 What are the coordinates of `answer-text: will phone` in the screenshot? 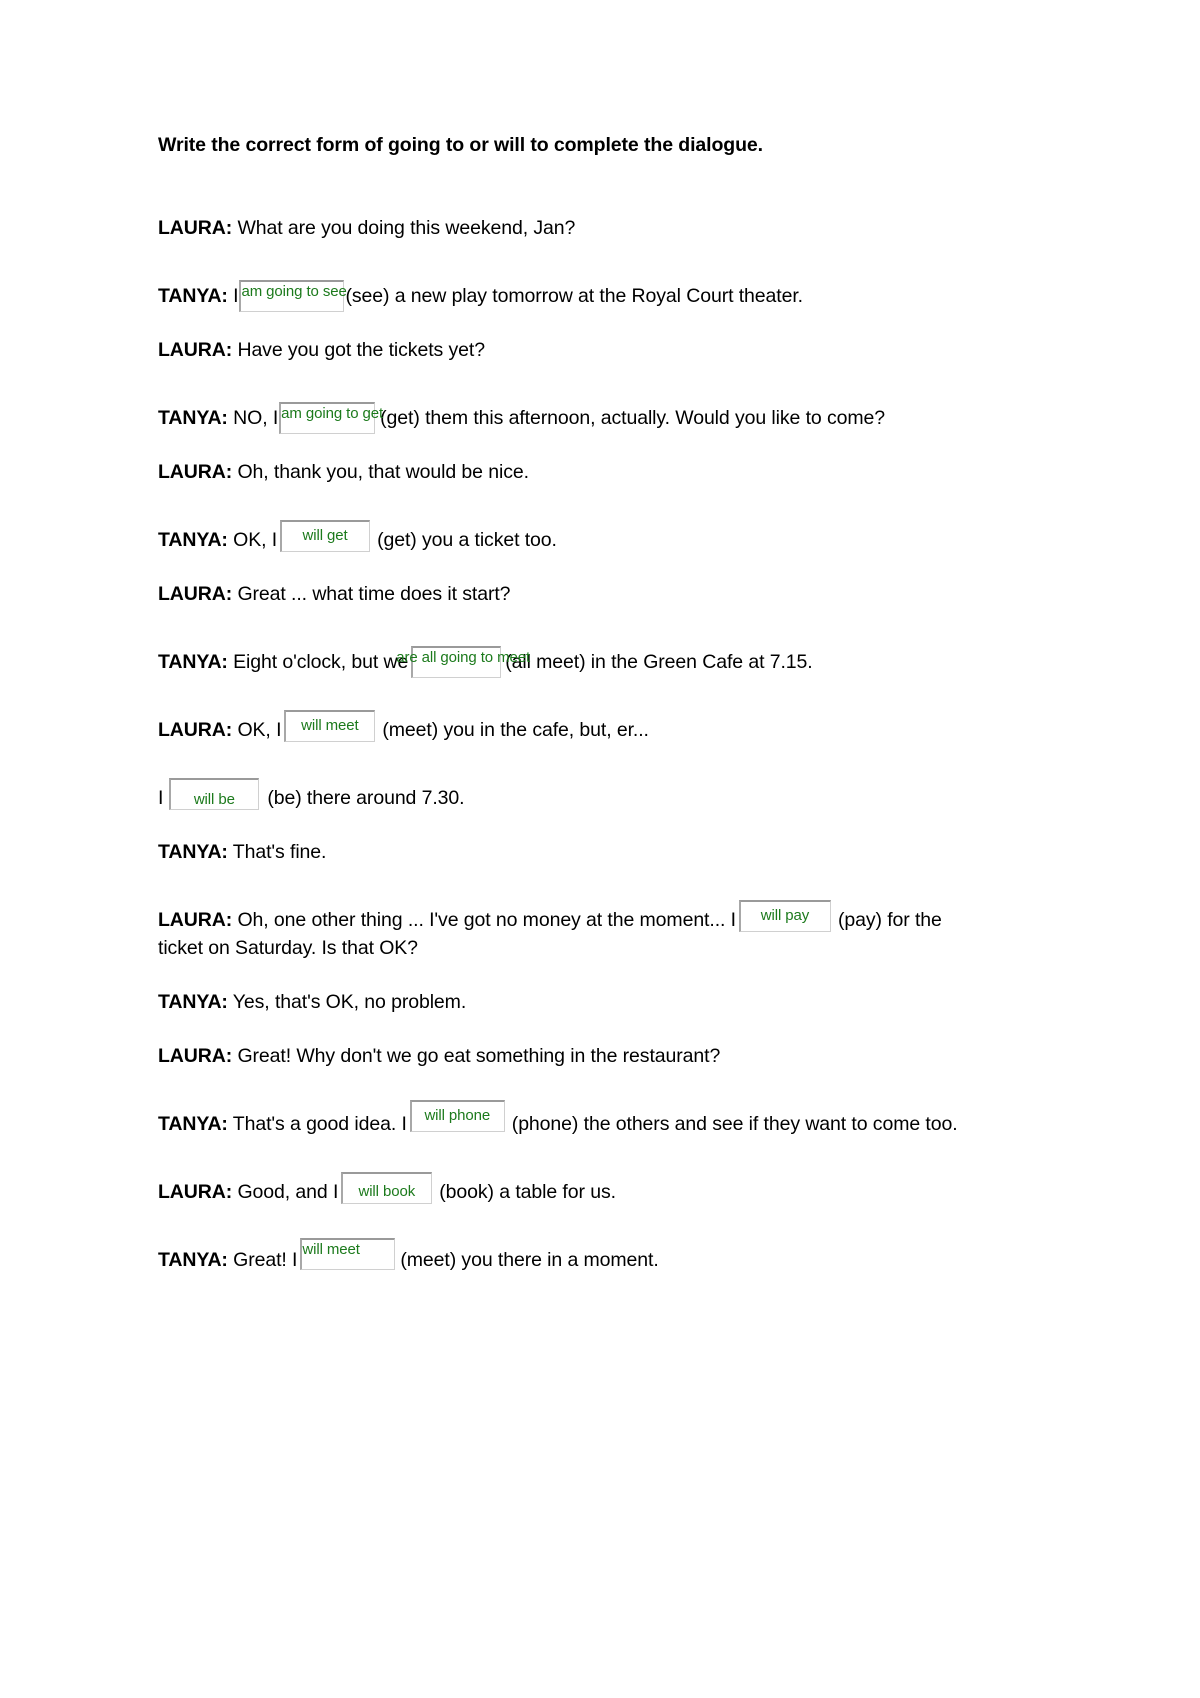 It's located at (457, 1115).